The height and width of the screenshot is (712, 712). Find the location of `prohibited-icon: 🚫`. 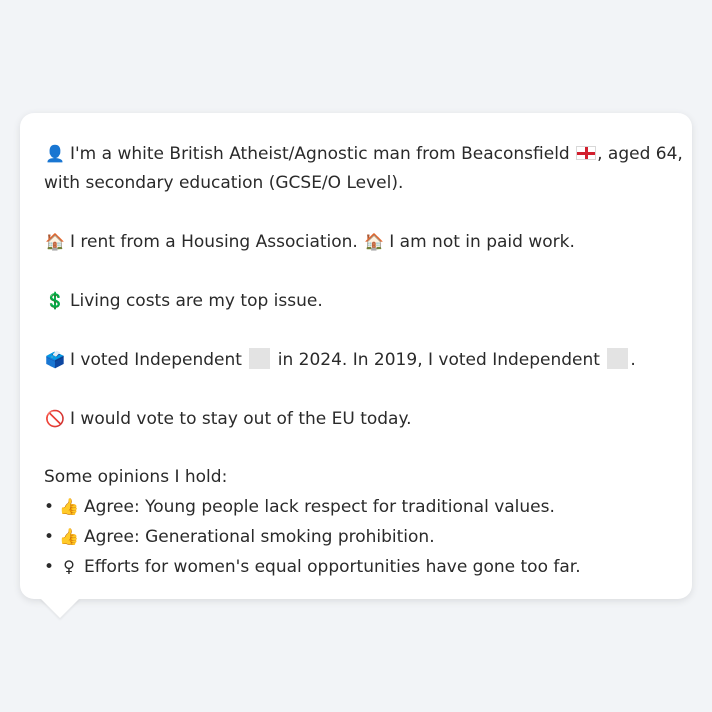

prohibited-icon: 🚫 is located at coordinates (55, 418).